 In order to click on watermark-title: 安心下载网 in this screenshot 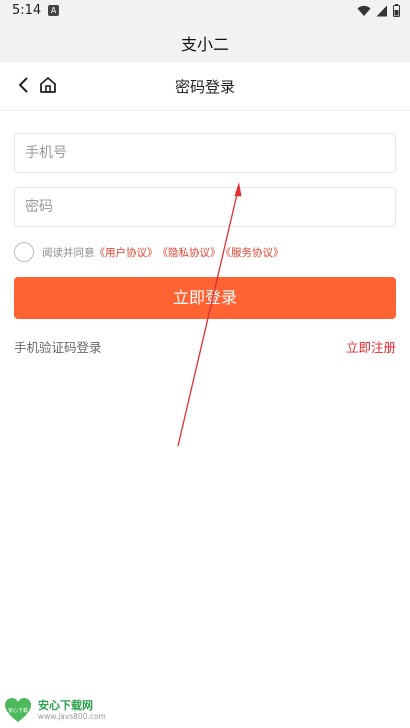, I will do `click(65, 705)`.